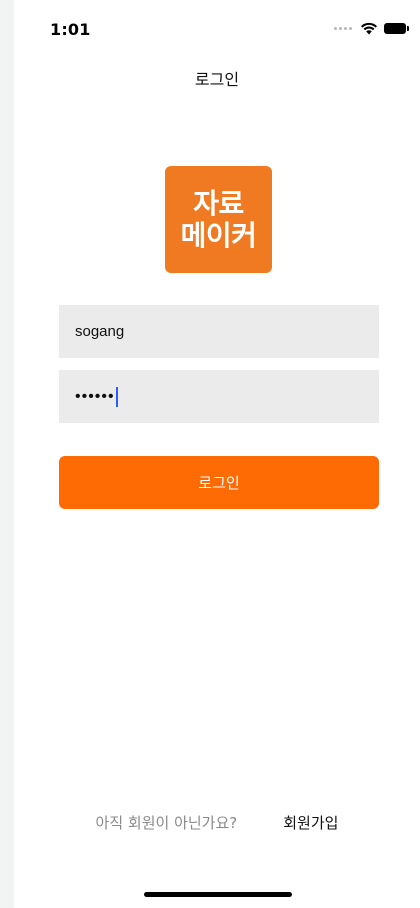 This screenshot has height=908, width=420. What do you see at coordinates (343, 28) in the screenshot?
I see `signal-dots-icon` at bounding box center [343, 28].